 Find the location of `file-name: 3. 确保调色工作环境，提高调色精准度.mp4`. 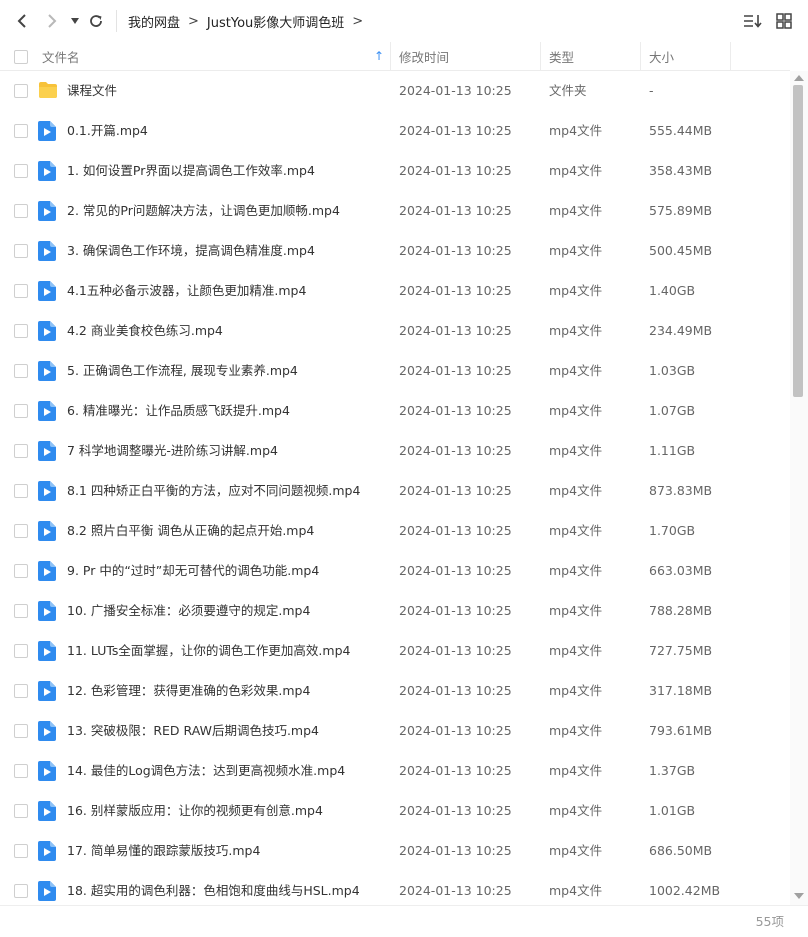

file-name: 3. 确保调色工作环境，提高调色精准度.mp4 is located at coordinates (191, 251).